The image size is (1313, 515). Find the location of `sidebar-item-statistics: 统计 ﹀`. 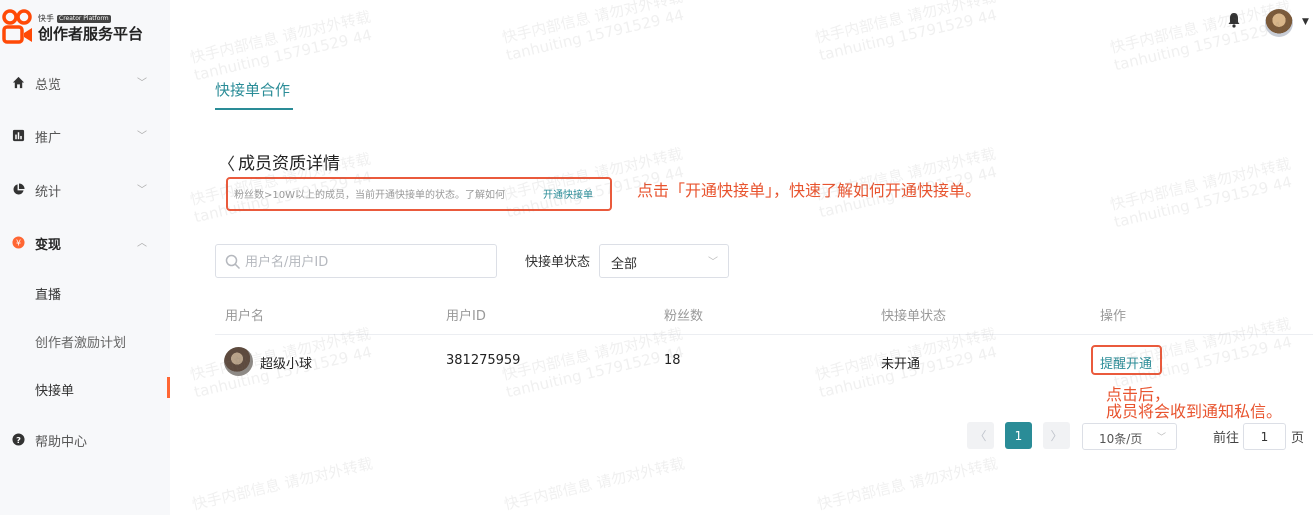

sidebar-item-statistics: 统计 ﹀ is located at coordinates (85, 190).